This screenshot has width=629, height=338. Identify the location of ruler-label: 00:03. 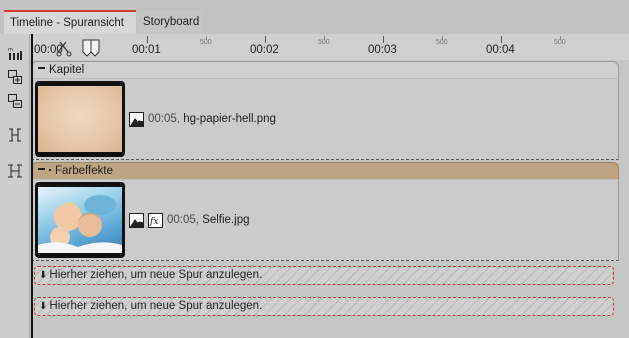
(382, 50).